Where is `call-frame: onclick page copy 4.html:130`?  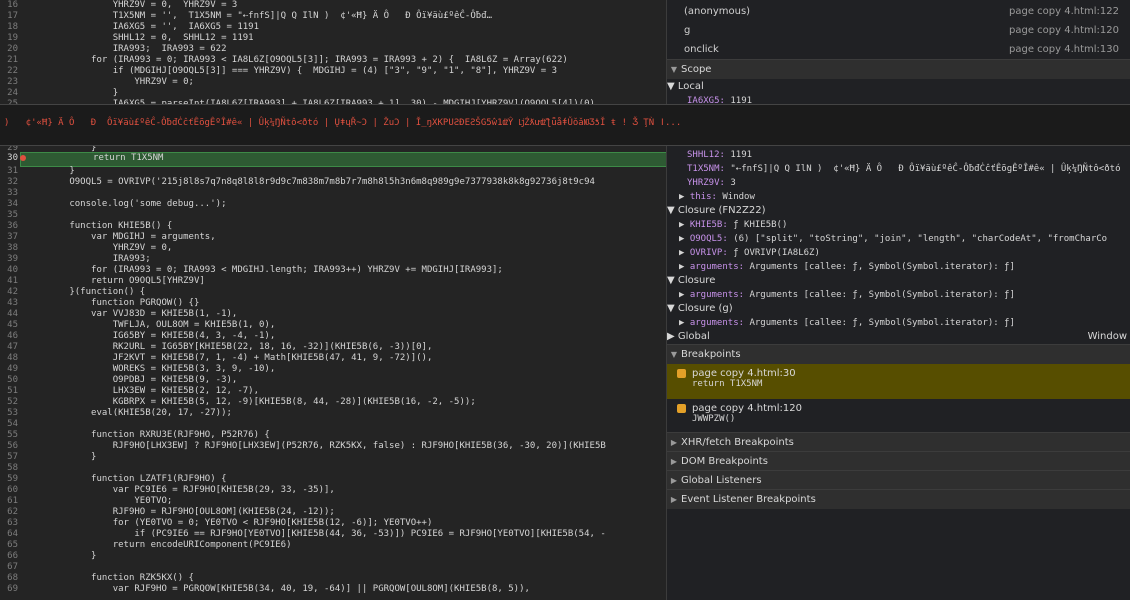
call-frame: onclick page copy 4.html:130 is located at coordinates (898, 49).